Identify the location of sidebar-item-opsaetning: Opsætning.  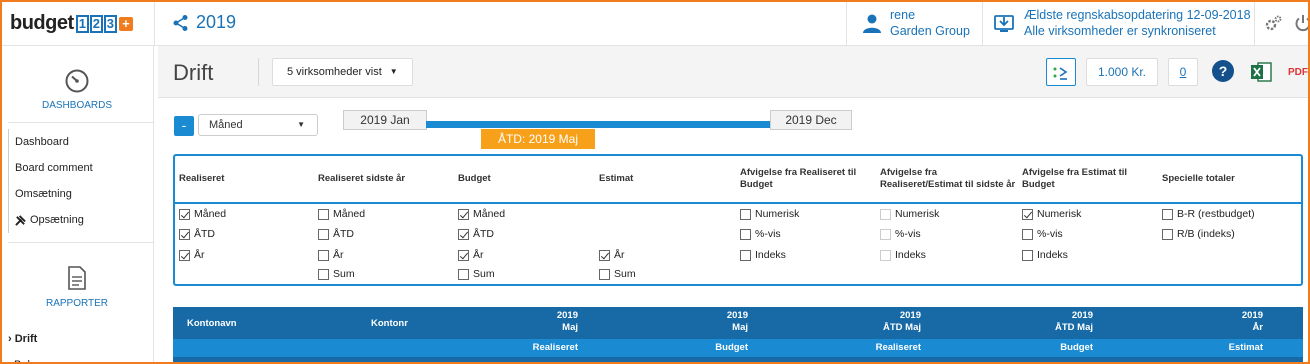
(51, 220).